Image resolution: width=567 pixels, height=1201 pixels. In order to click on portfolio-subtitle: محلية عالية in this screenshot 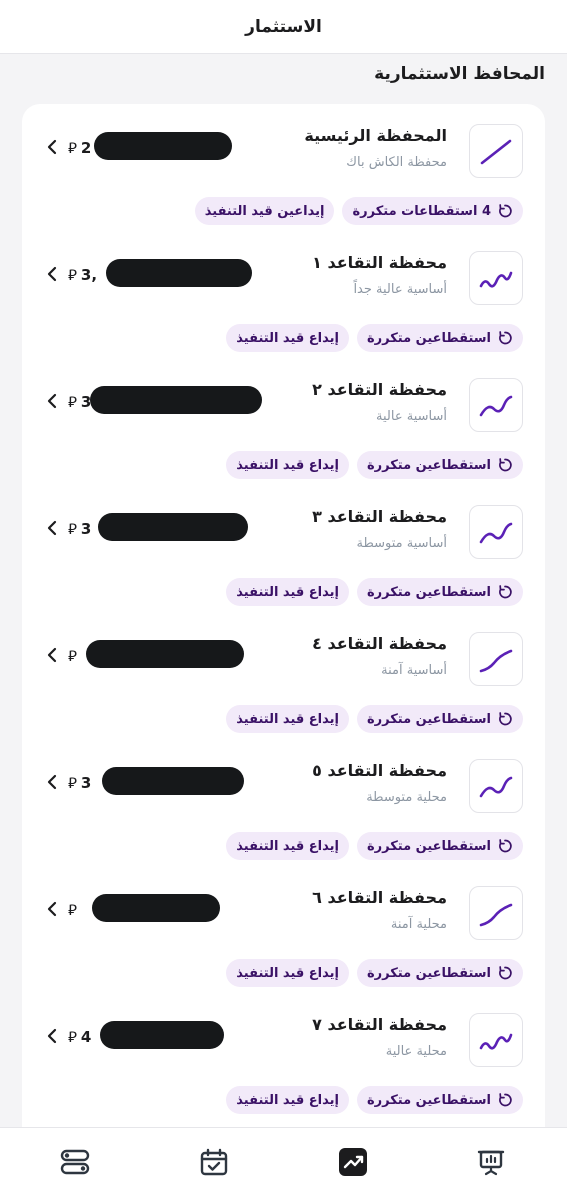, I will do `click(416, 1051)`.